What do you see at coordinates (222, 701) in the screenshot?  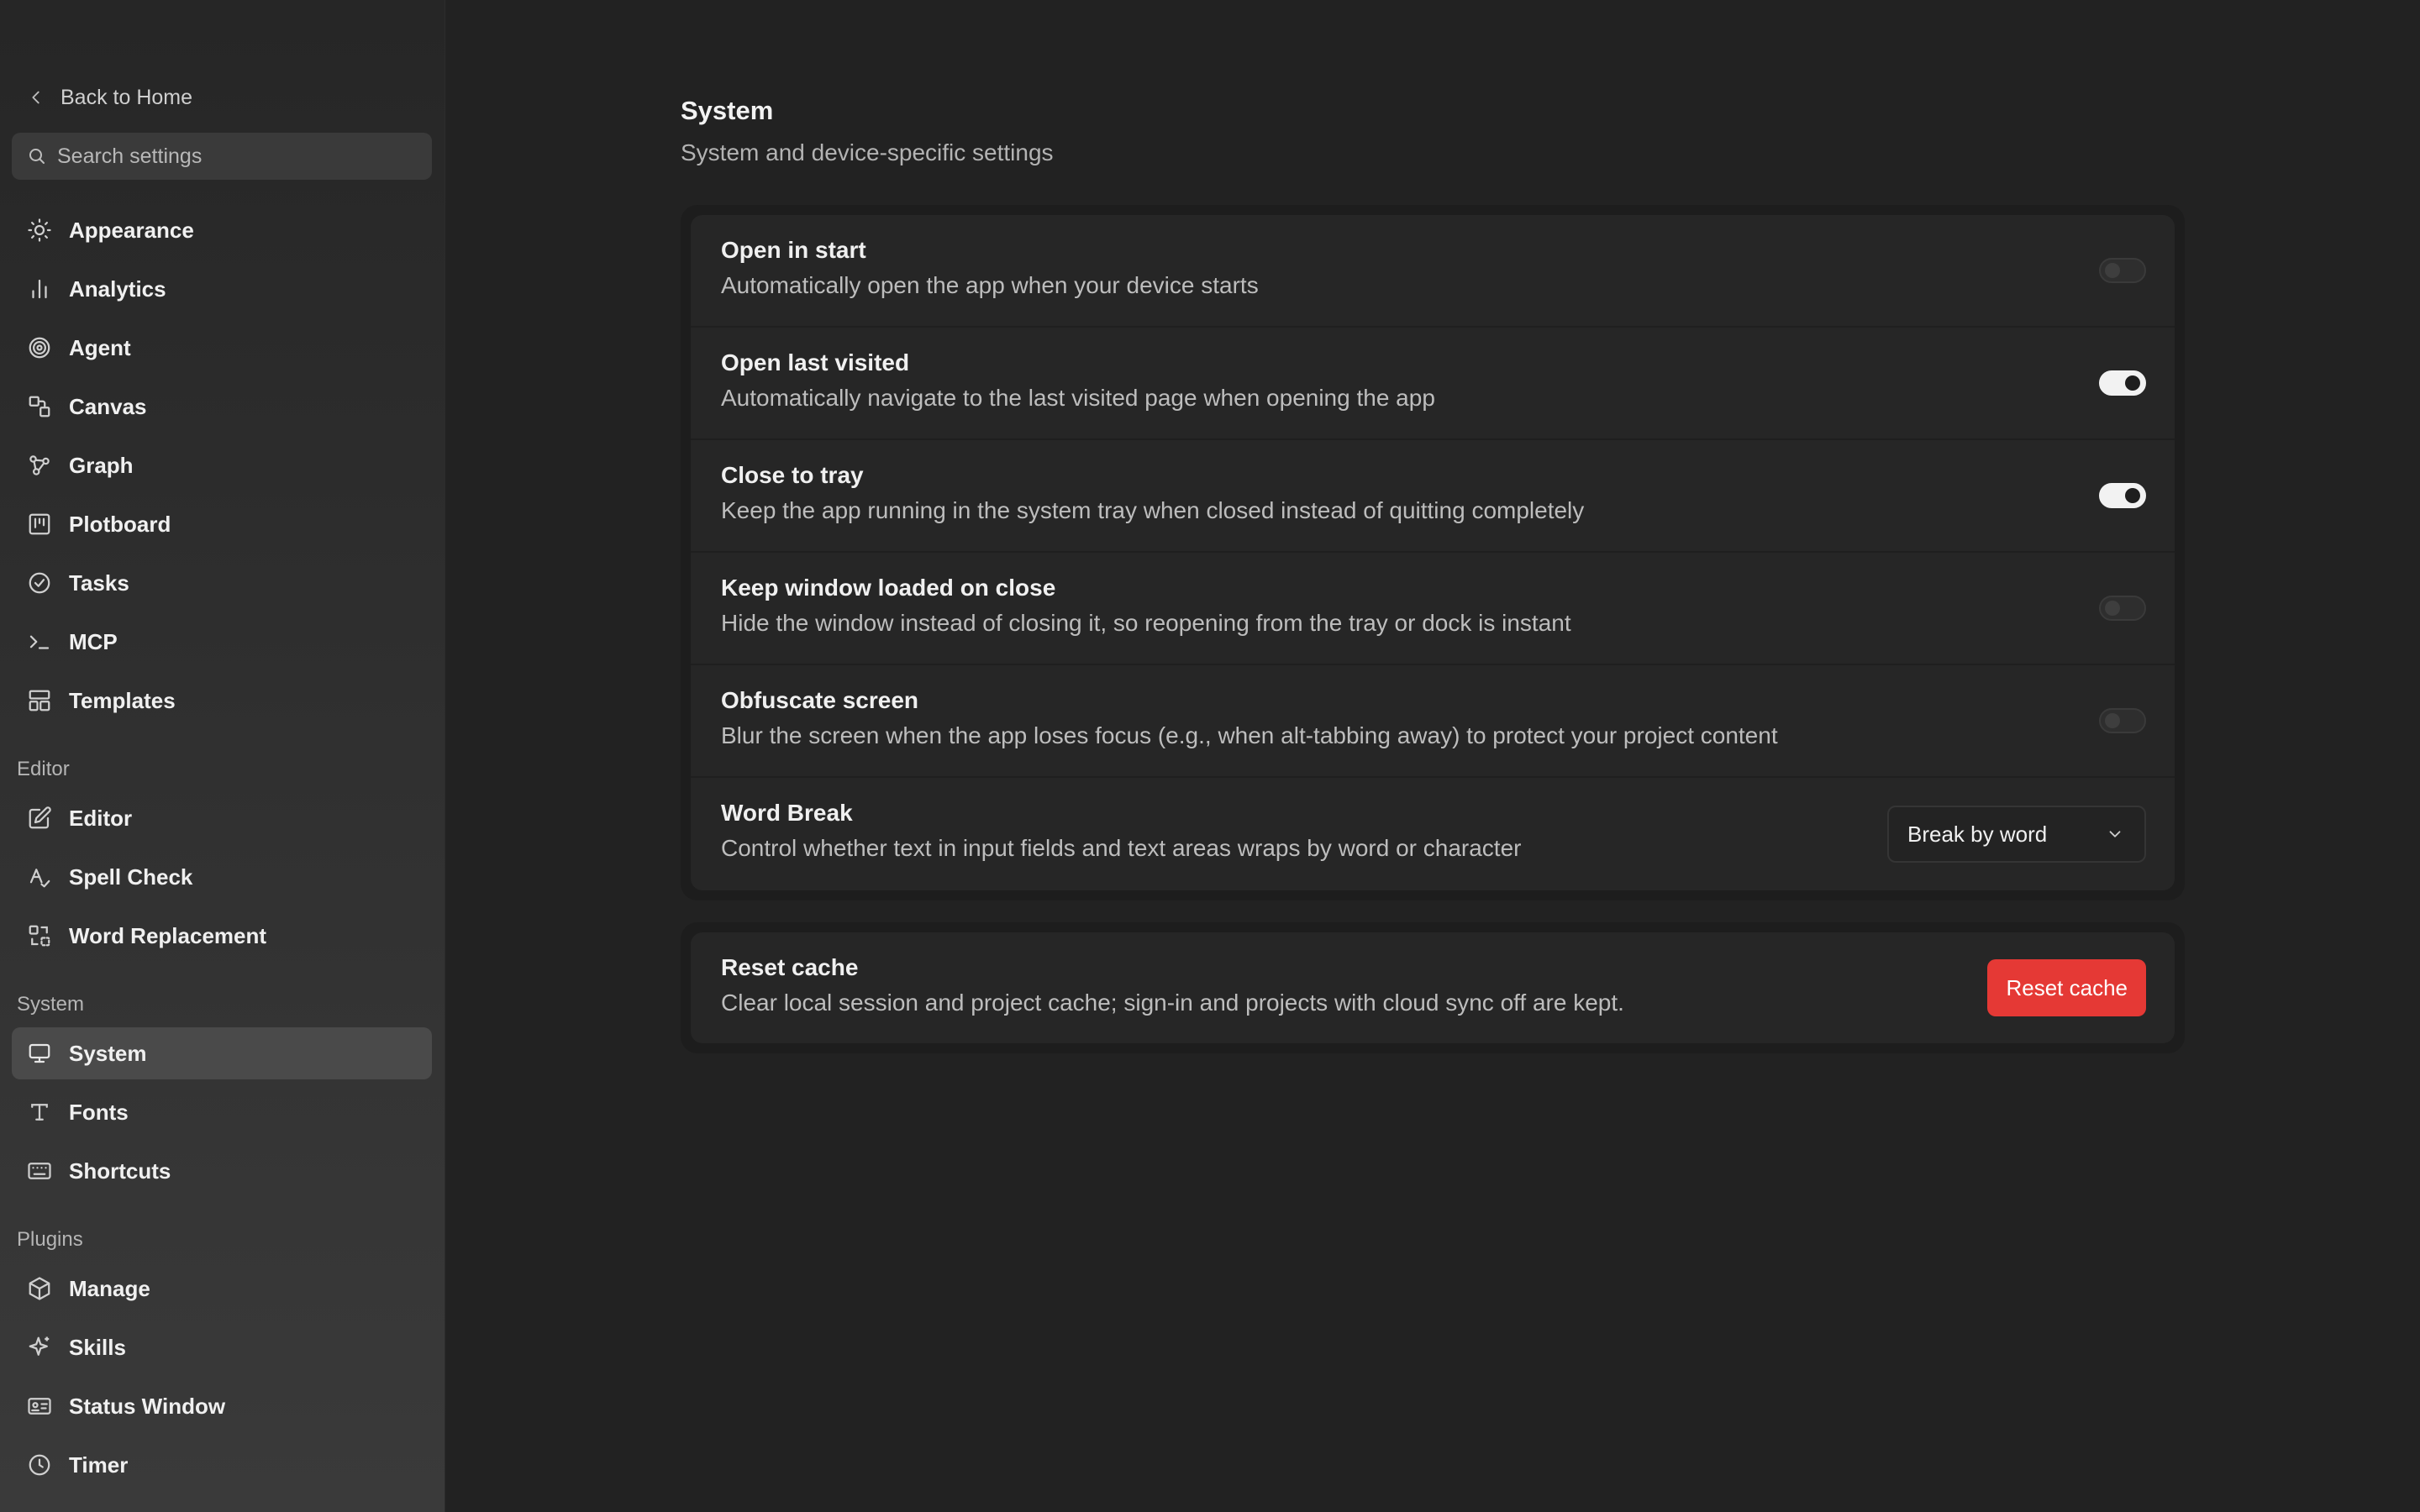 I see `sidebar-item-templates: Templates` at bounding box center [222, 701].